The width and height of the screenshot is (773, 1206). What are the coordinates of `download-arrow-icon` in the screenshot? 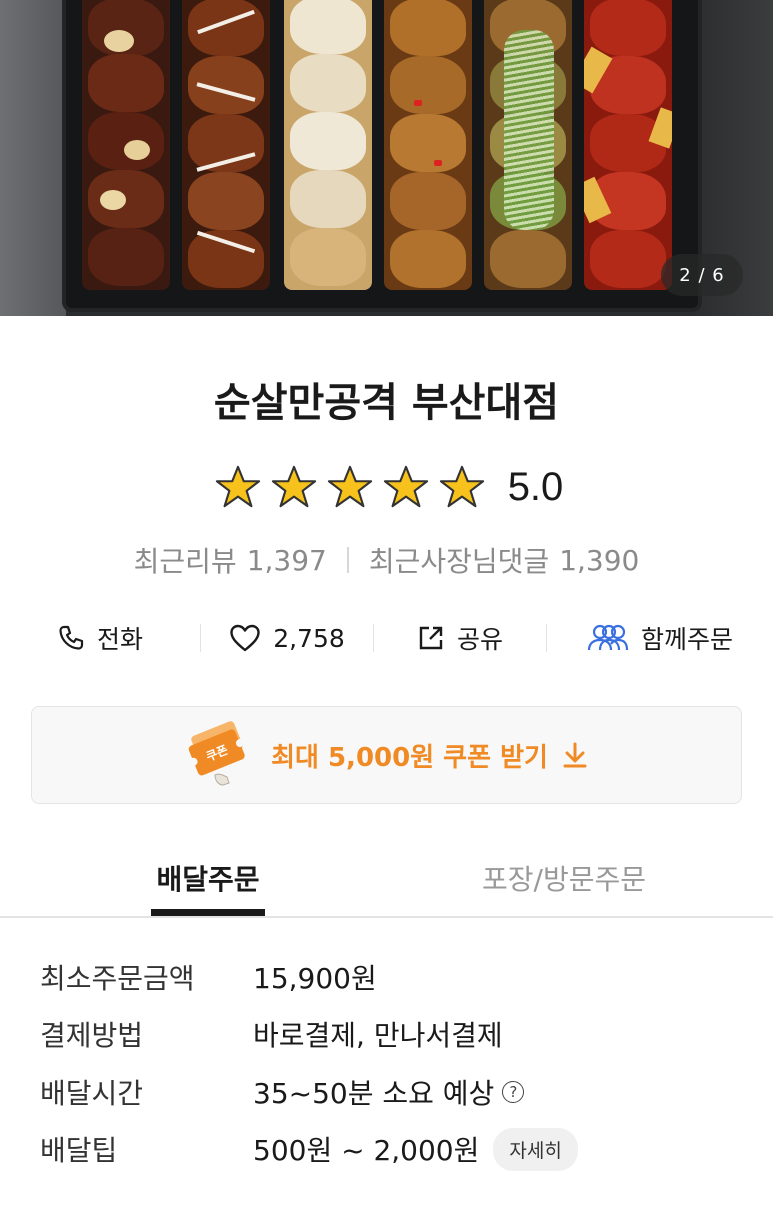 It's located at (575, 755).